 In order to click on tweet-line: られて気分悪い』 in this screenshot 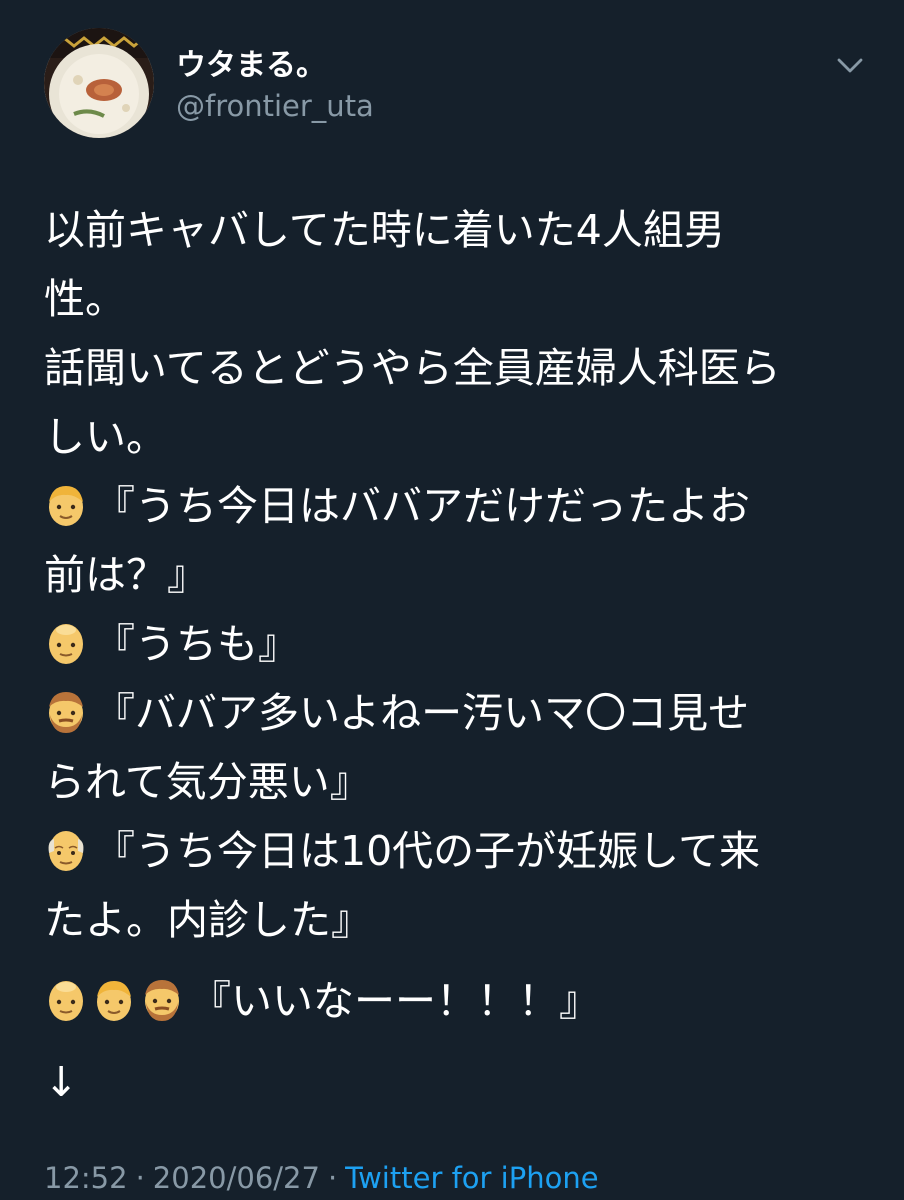, I will do `click(207, 782)`.